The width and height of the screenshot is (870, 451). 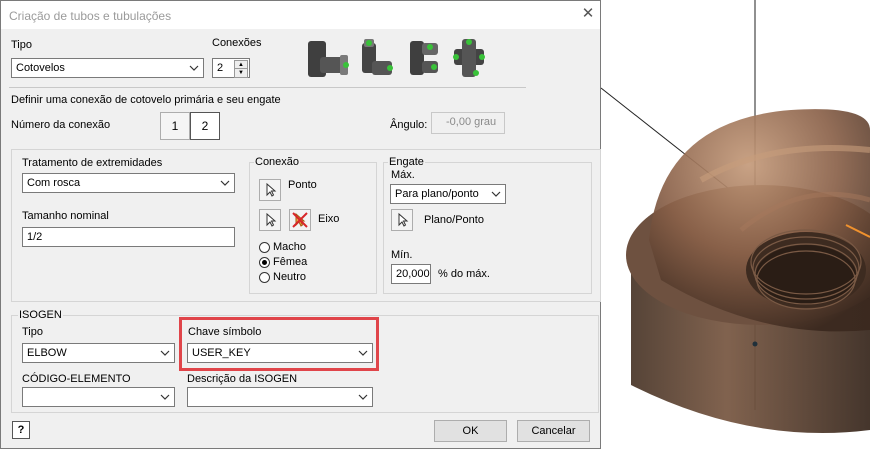 I want to click on tipo-label: Tipo, so click(x=21, y=45).